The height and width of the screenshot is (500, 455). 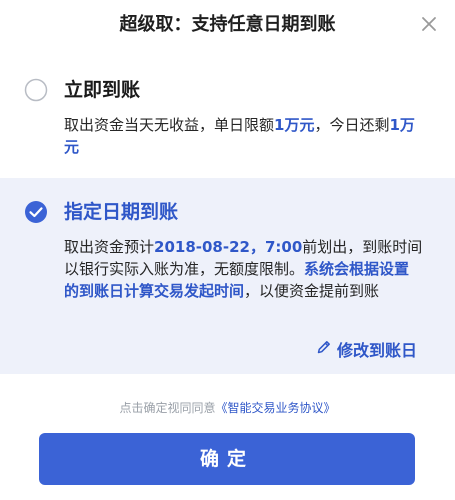 What do you see at coordinates (102, 90) in the screenshot?
I see `option-immediate-title: 立即到账` at bounding box center [102, 90].